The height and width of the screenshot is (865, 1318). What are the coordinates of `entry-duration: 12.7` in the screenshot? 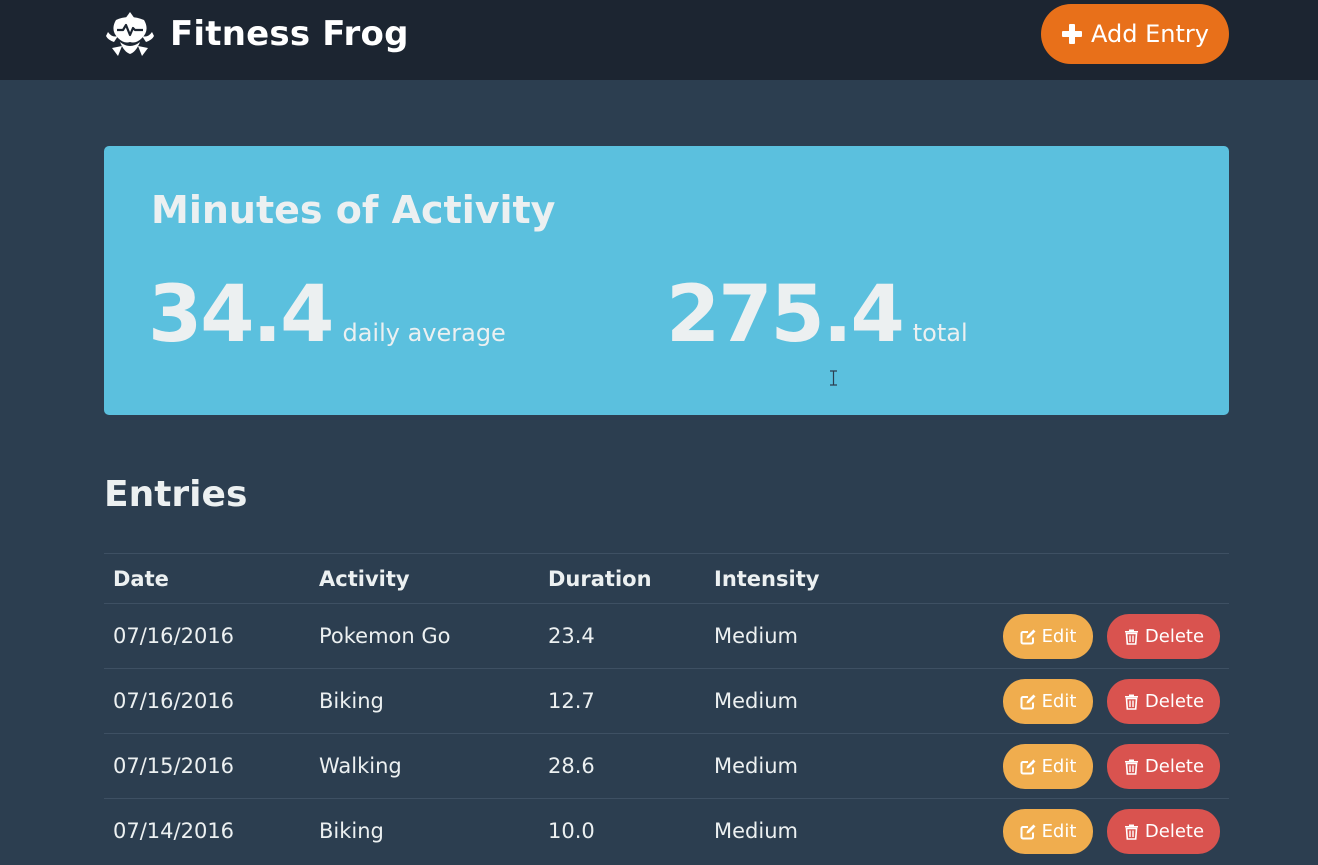 It's located at (622, 701).